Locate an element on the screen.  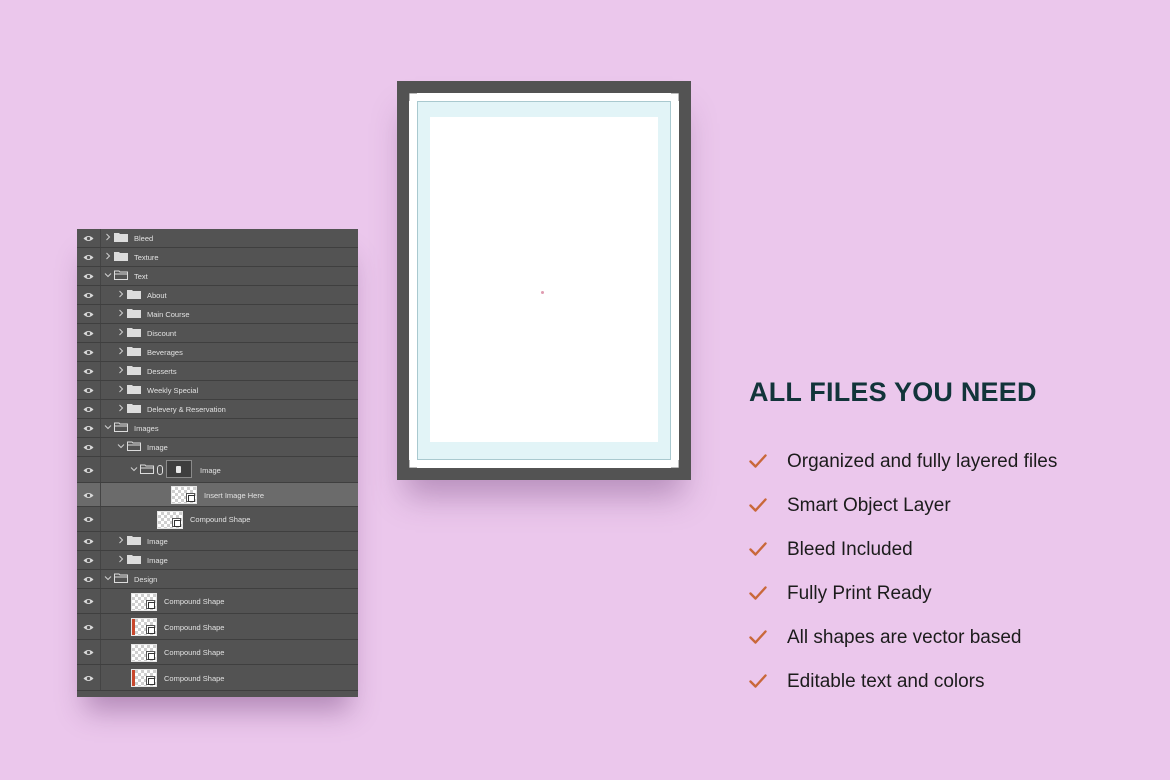
layer-row: About is located at coordinates (217, 295).